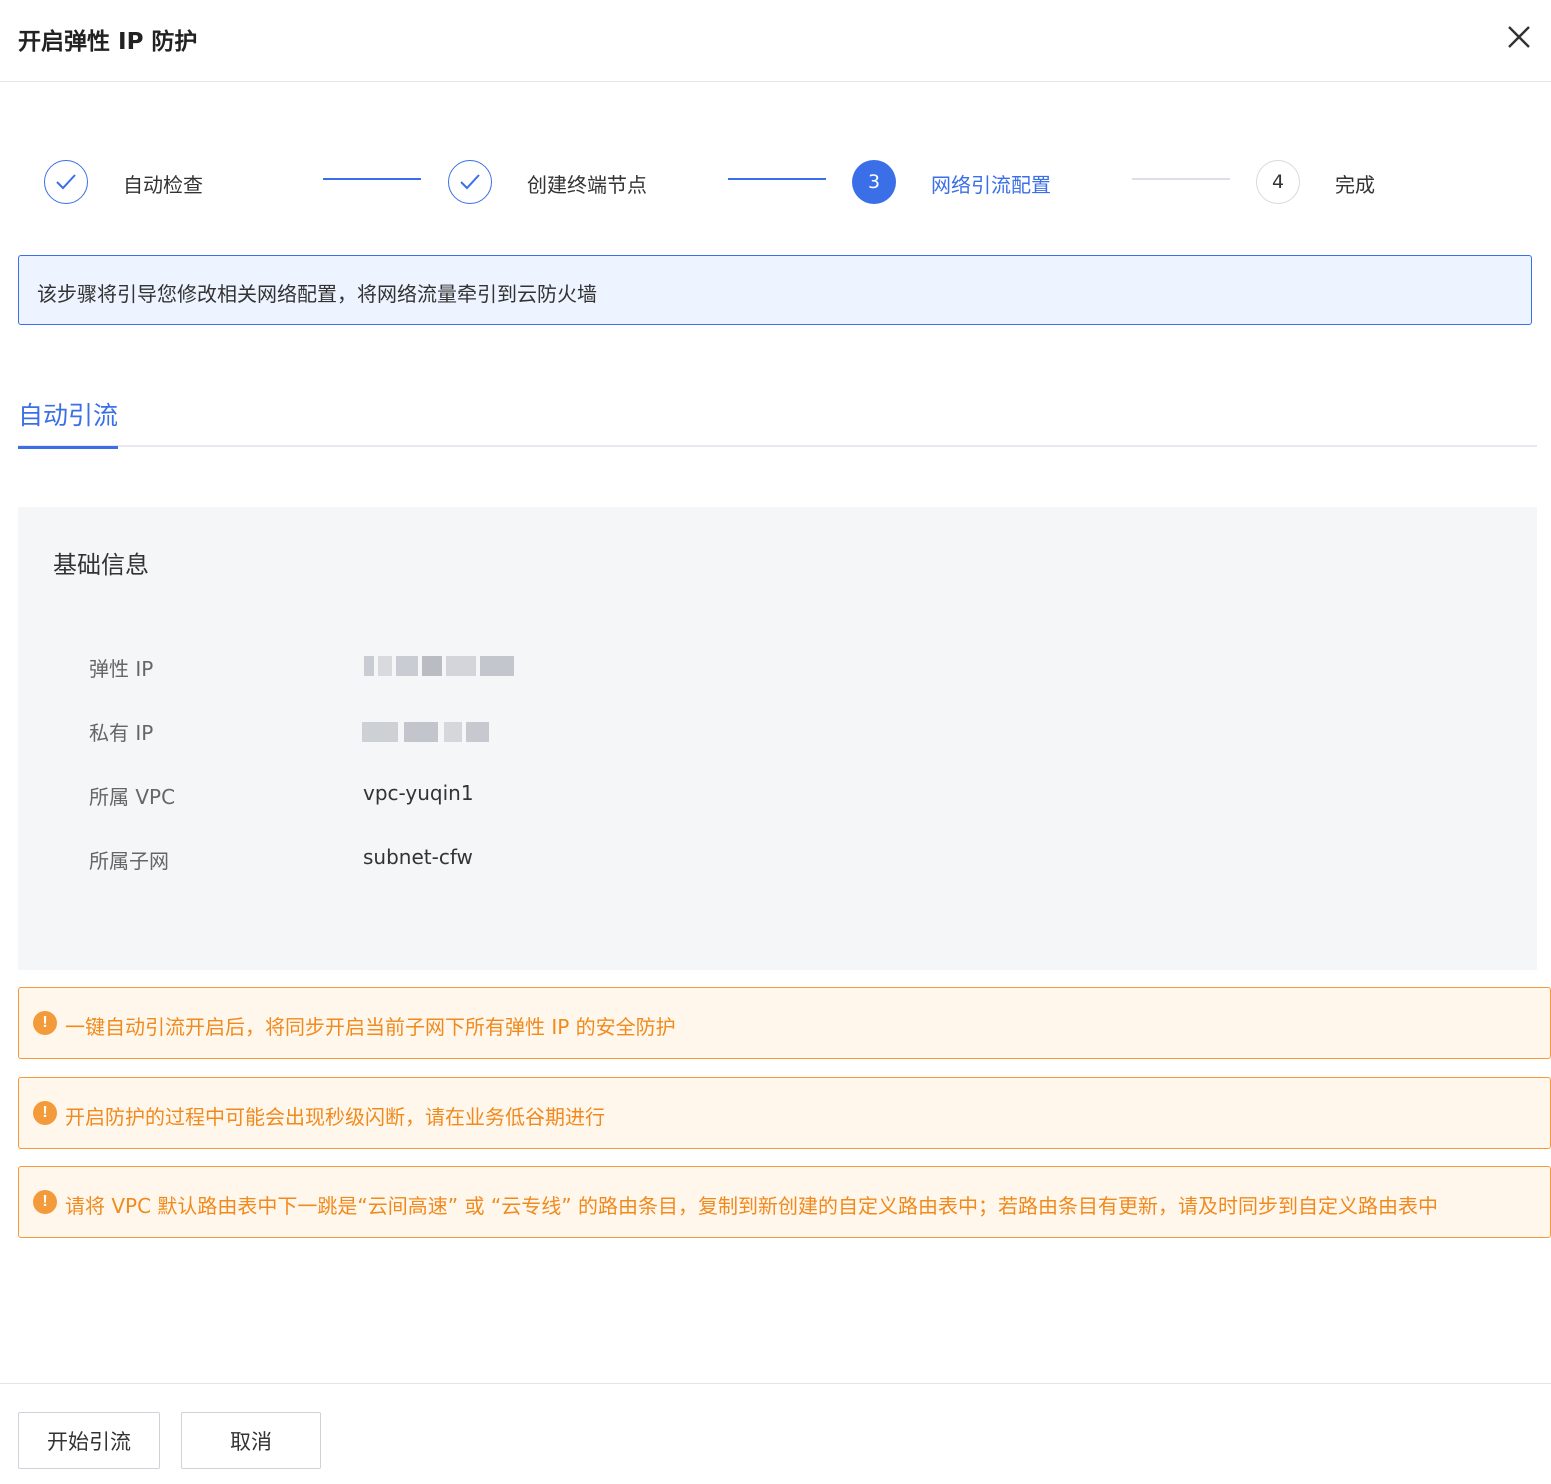  Describe the element at coordinates (1355, 185) in the screenshot. I see `step-4-label: 完成` at that location.